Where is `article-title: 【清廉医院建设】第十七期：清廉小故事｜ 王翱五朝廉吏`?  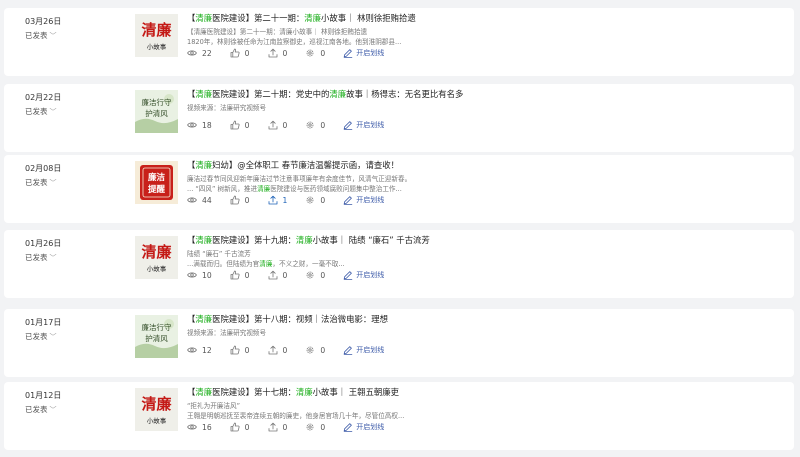 article-title: 【清廉医院建设】第十七期：清廉小故事｜ 王翱五朝廉吏 is located at coordinates (482, 392).